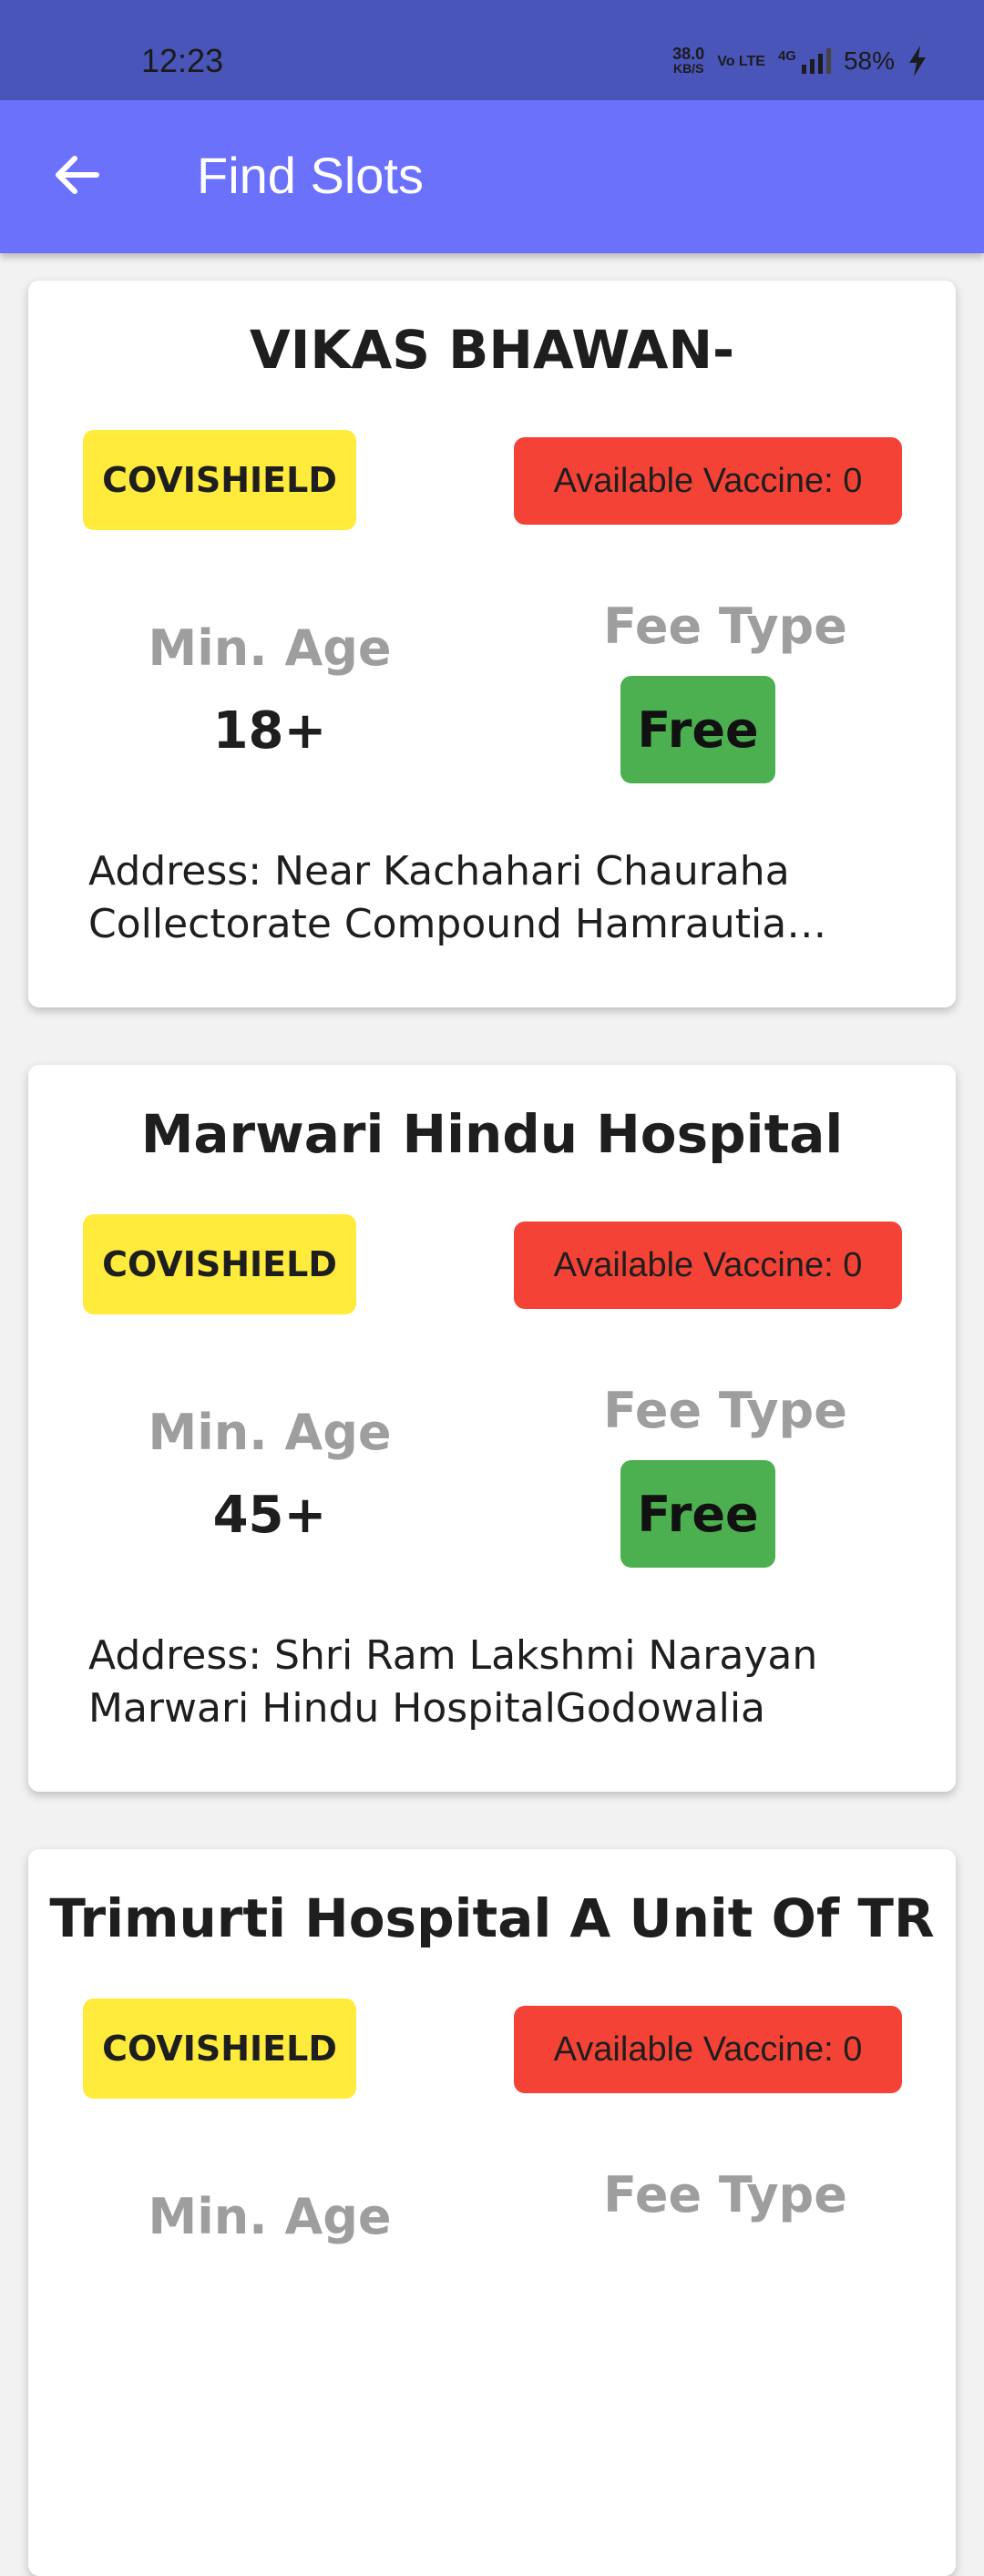  What do you see at coordinates (918, 62) in the screenshot?
I see `charging-icon` at bounding box center [918, 62].